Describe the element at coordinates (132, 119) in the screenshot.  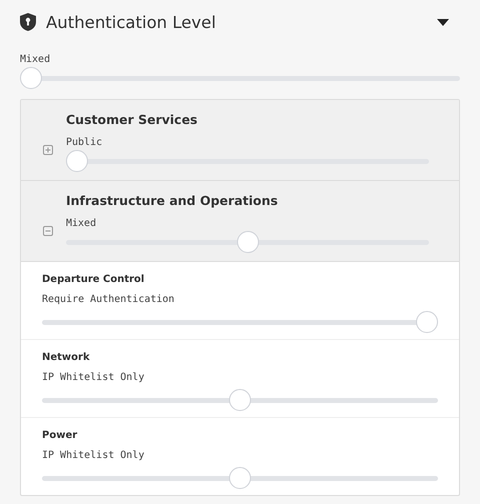
I see `group-name: Customer Services` at that location.